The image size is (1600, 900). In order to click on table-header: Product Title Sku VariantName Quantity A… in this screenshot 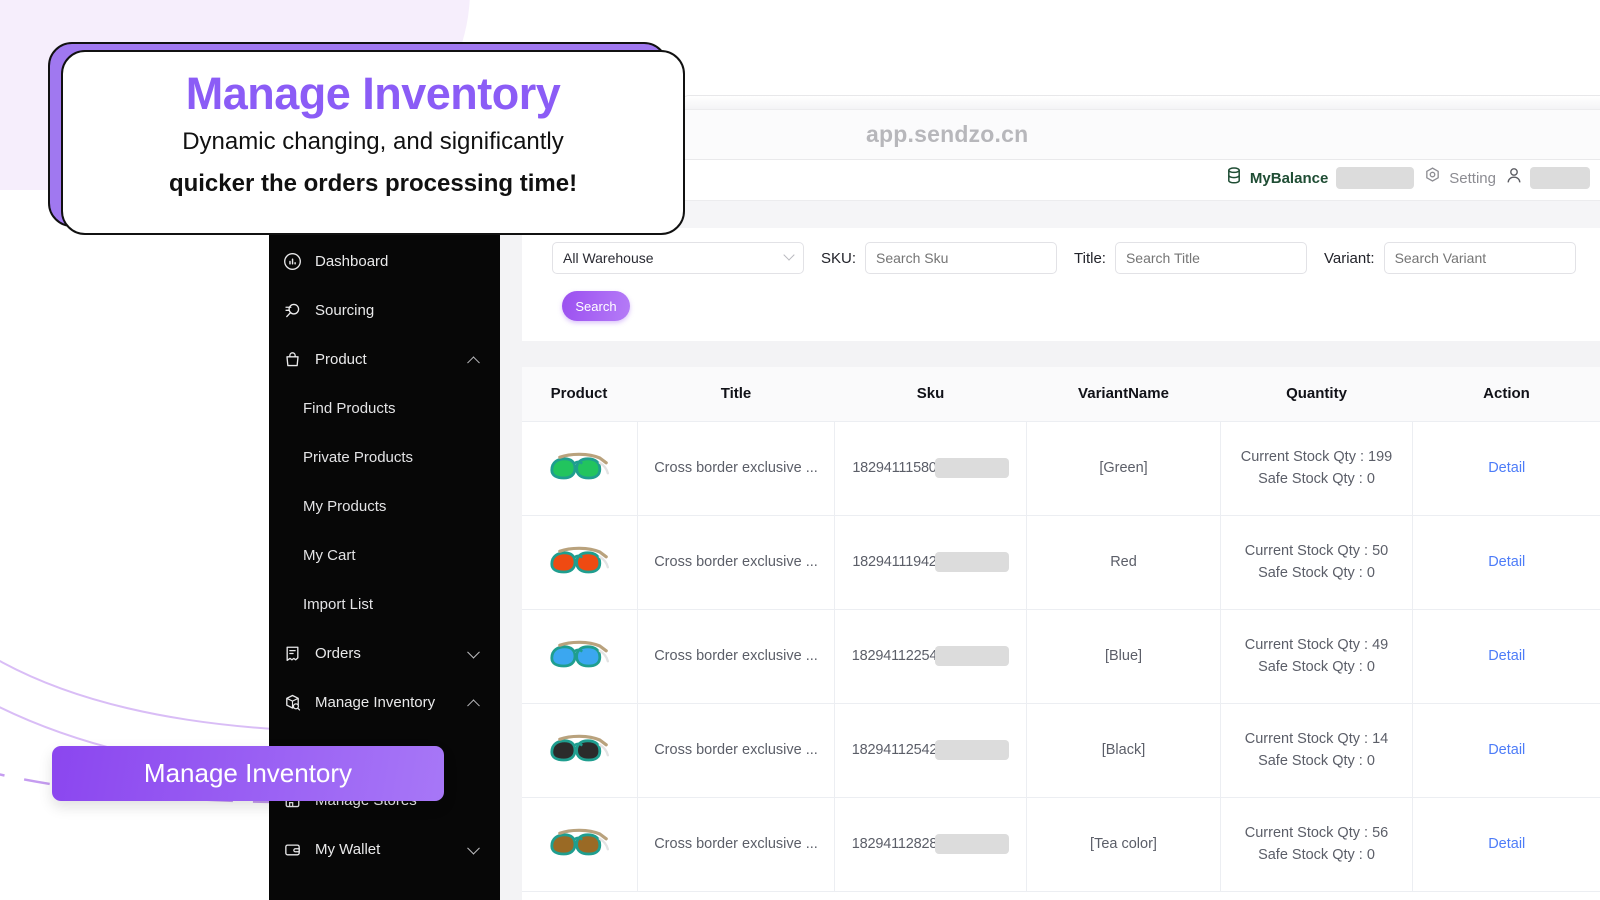, I will do `click(1060, 394)`.